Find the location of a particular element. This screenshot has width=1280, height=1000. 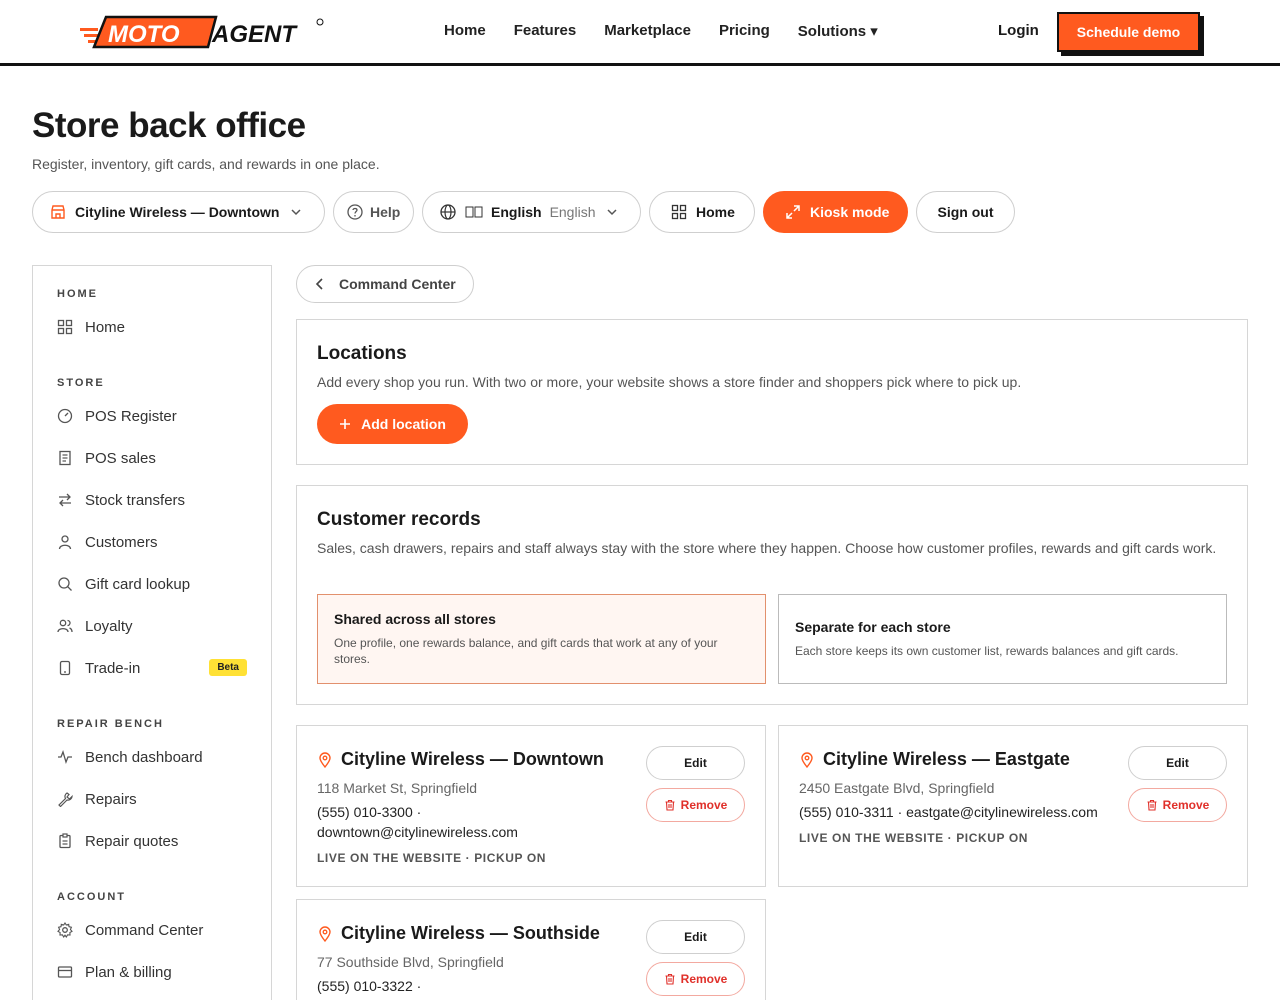

store-icon is located at coordinates (58, 212).